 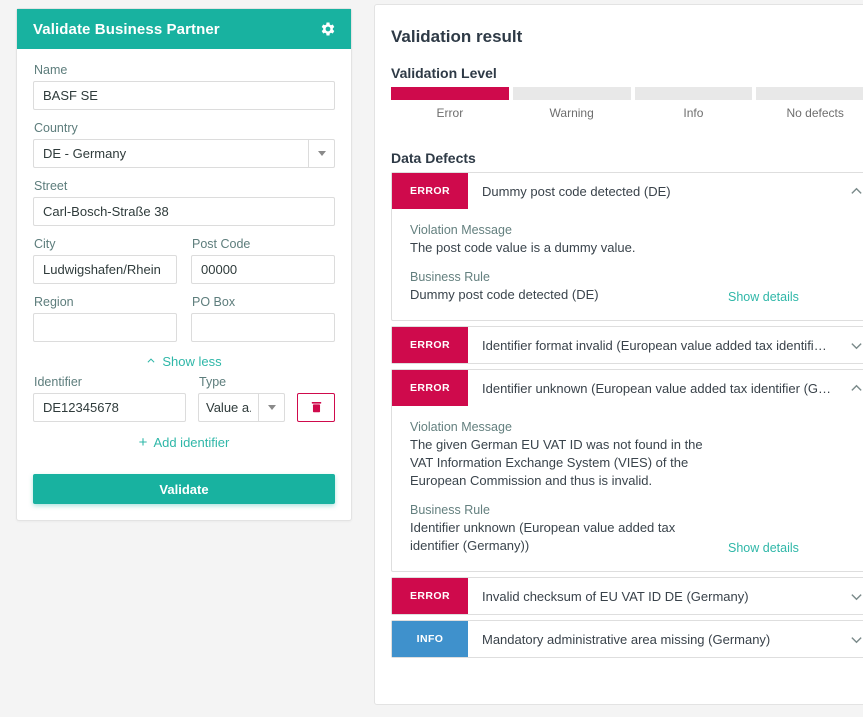 I want to click on add-identifier-button: + Add identifier, so click(x=184, y=442).